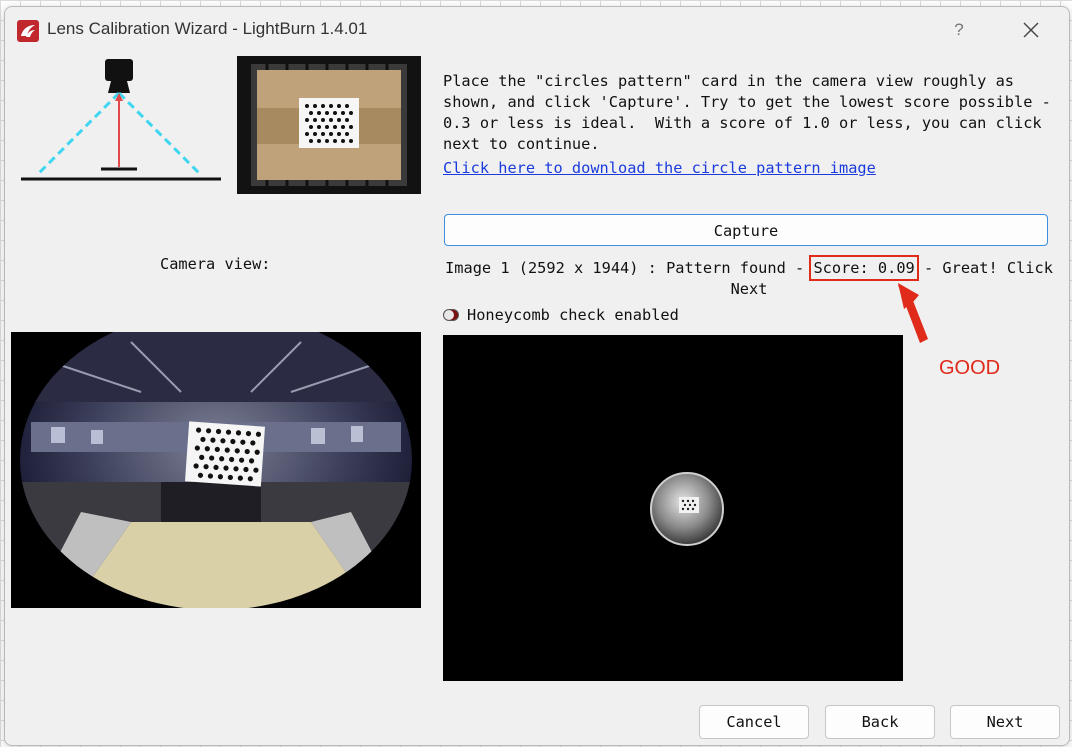  I want to click on close-icon, so click(1031, 30).